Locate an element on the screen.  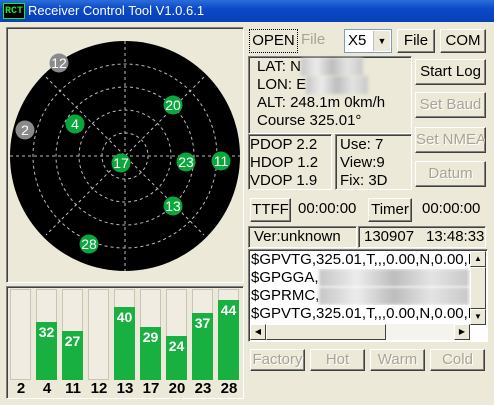
chevron-down-icon: ▼ is located at coordinates (381, 41).